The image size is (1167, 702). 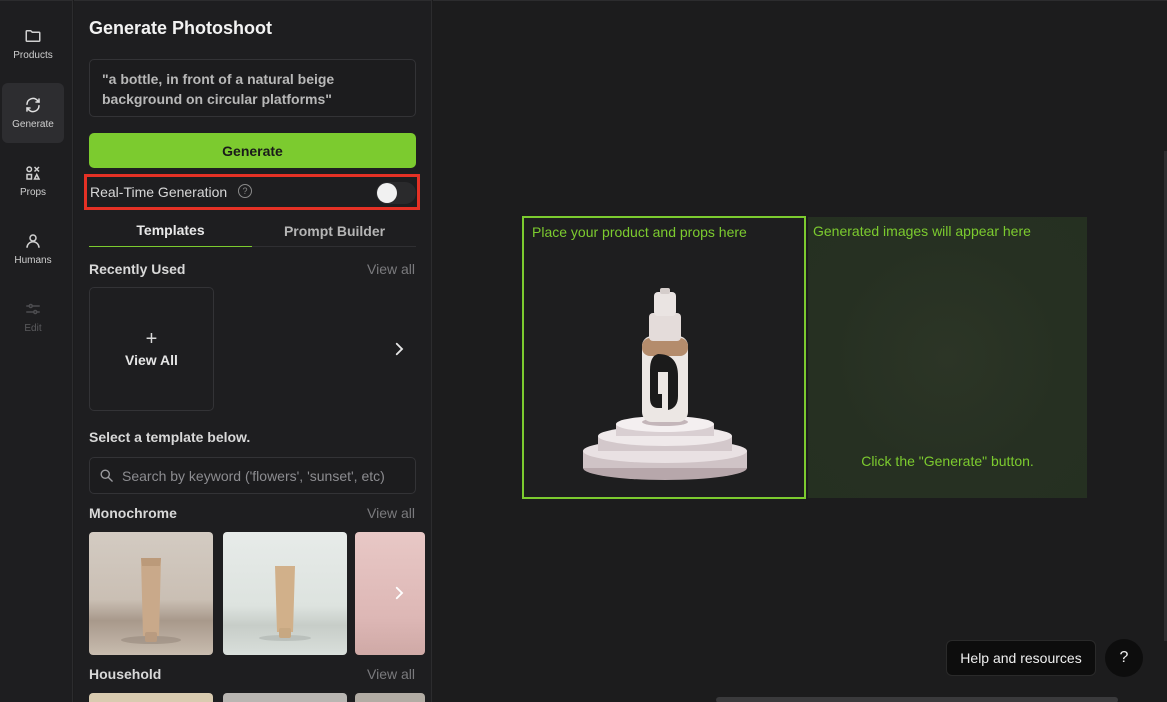 I want to click on rail-label: Edit, so click(x=33, y=328).